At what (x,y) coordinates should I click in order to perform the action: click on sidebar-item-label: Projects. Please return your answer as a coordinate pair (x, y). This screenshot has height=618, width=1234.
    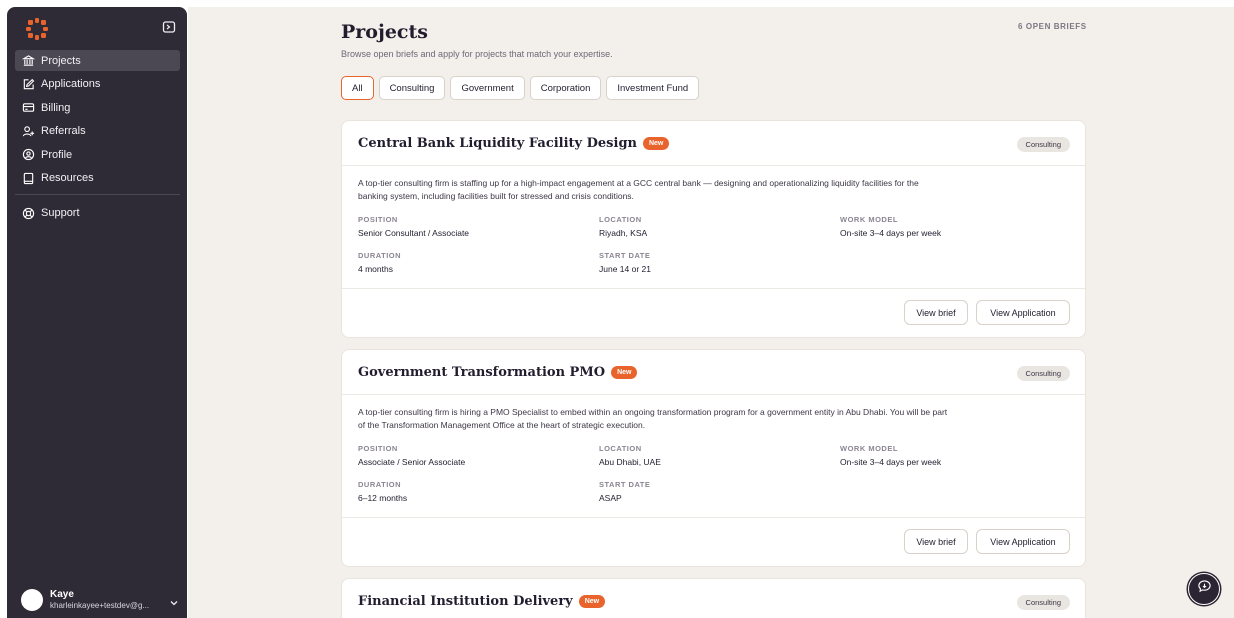
    Looking at the image, I should click on (61, 60).